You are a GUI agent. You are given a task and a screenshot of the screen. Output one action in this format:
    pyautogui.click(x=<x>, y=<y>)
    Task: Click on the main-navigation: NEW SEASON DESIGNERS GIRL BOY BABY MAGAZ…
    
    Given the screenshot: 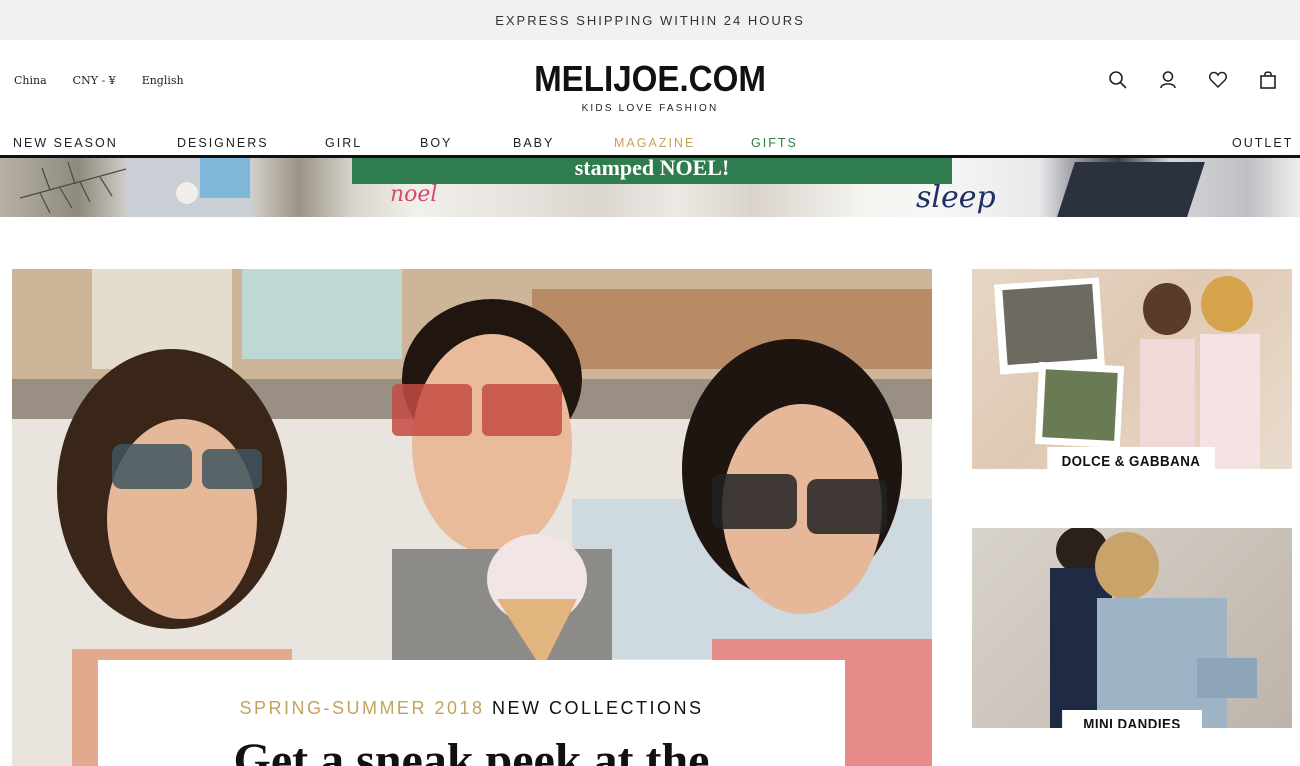 What is the action you would take?
    pyautogui.click(x=650, y=145)
    